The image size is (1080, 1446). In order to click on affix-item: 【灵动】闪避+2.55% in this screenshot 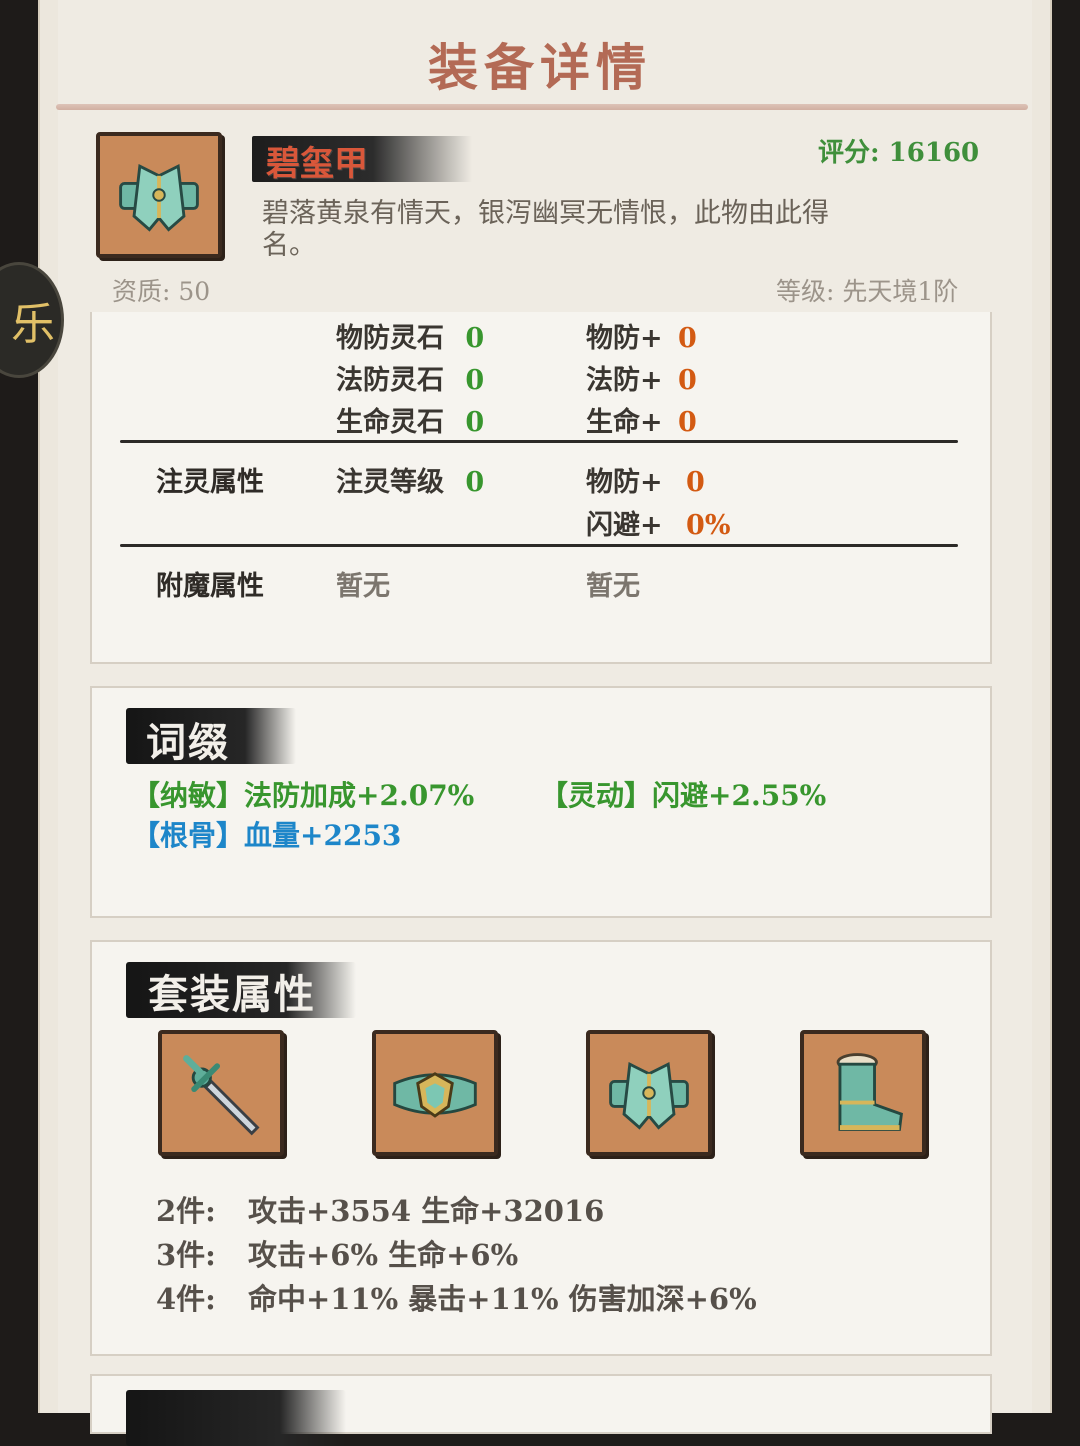, I will do `click(683, 794)`.